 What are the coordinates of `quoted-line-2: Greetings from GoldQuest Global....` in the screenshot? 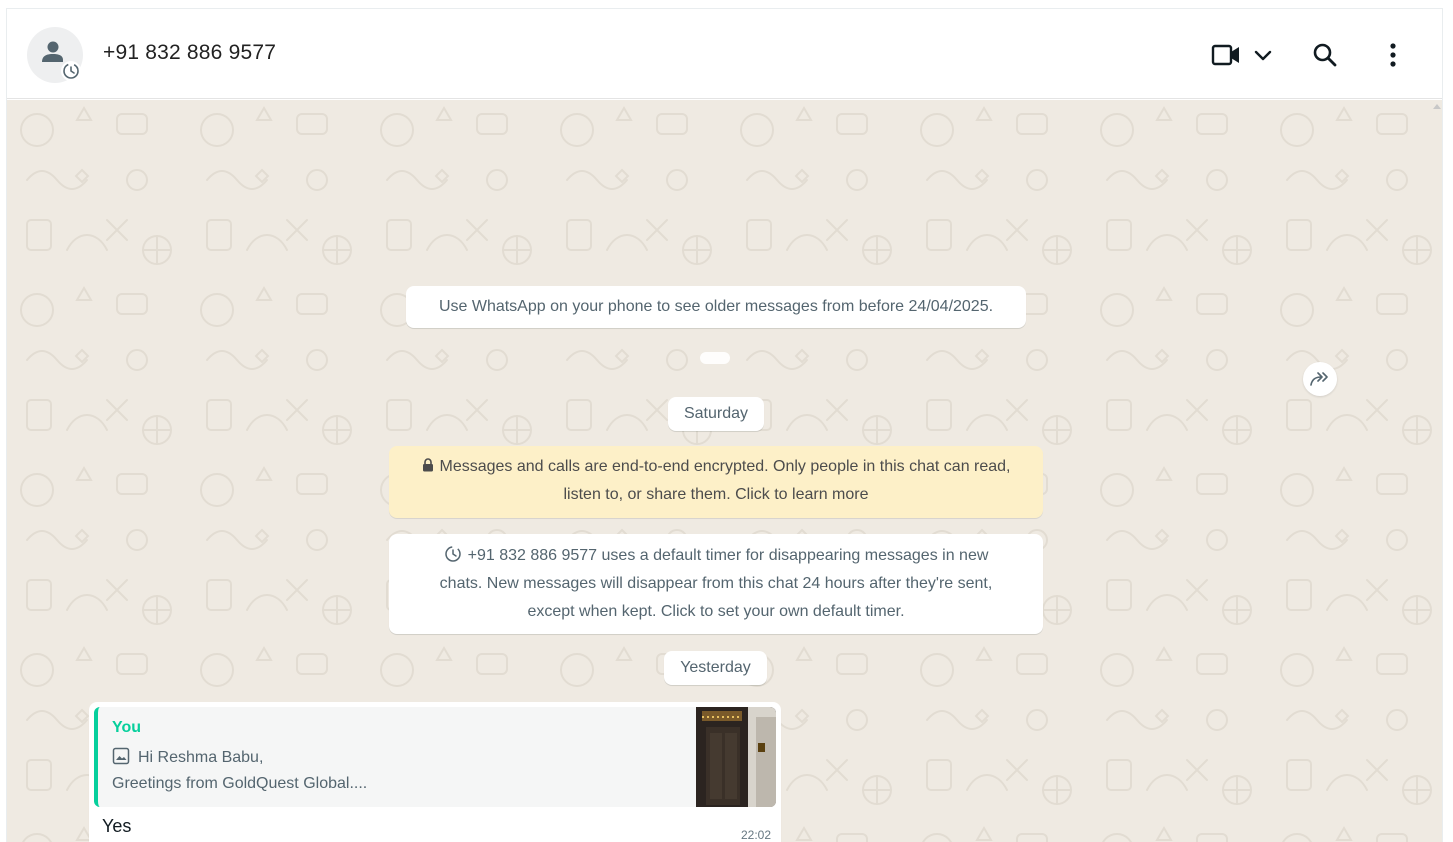 It's located at (240, 783).